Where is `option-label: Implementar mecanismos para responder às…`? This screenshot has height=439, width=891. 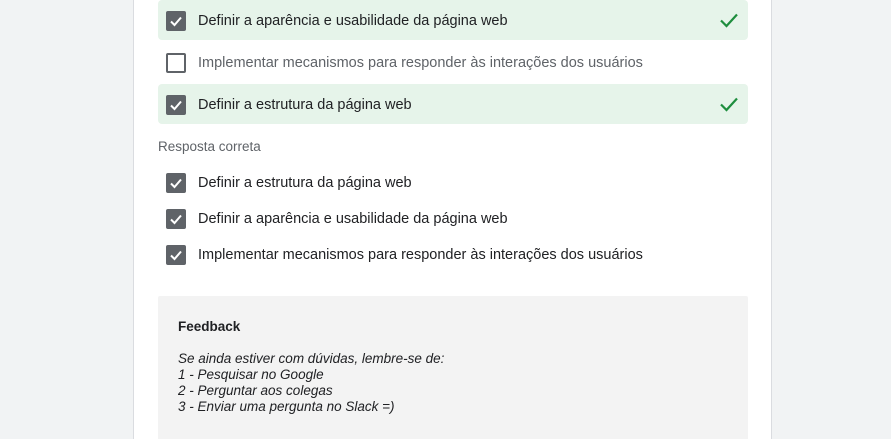
option-label: Implementar mecanismos para responder às… is located at coordinates (420, 63).